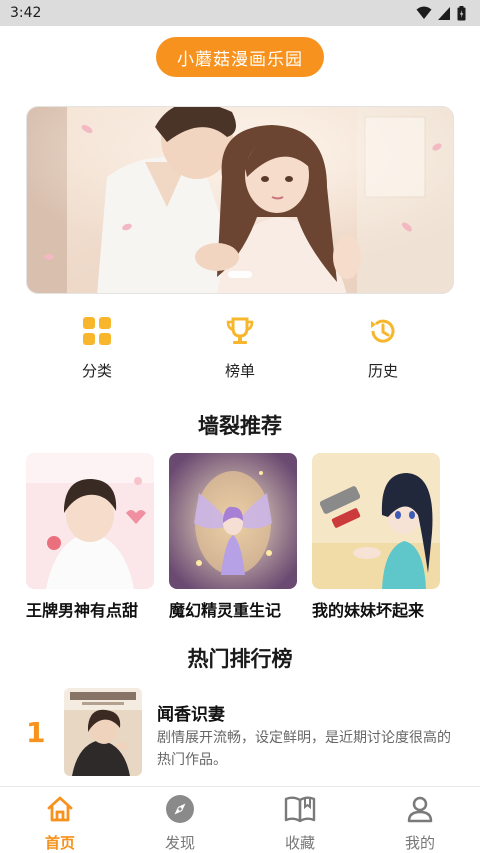  I want to click on nav-label: 首页, so click(59, 843).